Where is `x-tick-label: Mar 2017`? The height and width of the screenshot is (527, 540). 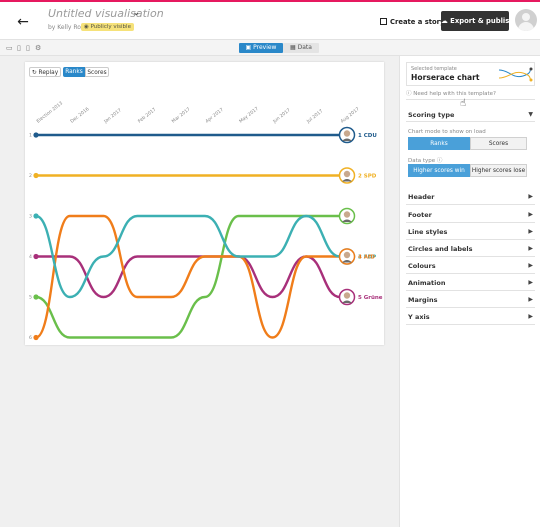
x-tick-label: Mar 2017 is located at coordinates (181, 115).